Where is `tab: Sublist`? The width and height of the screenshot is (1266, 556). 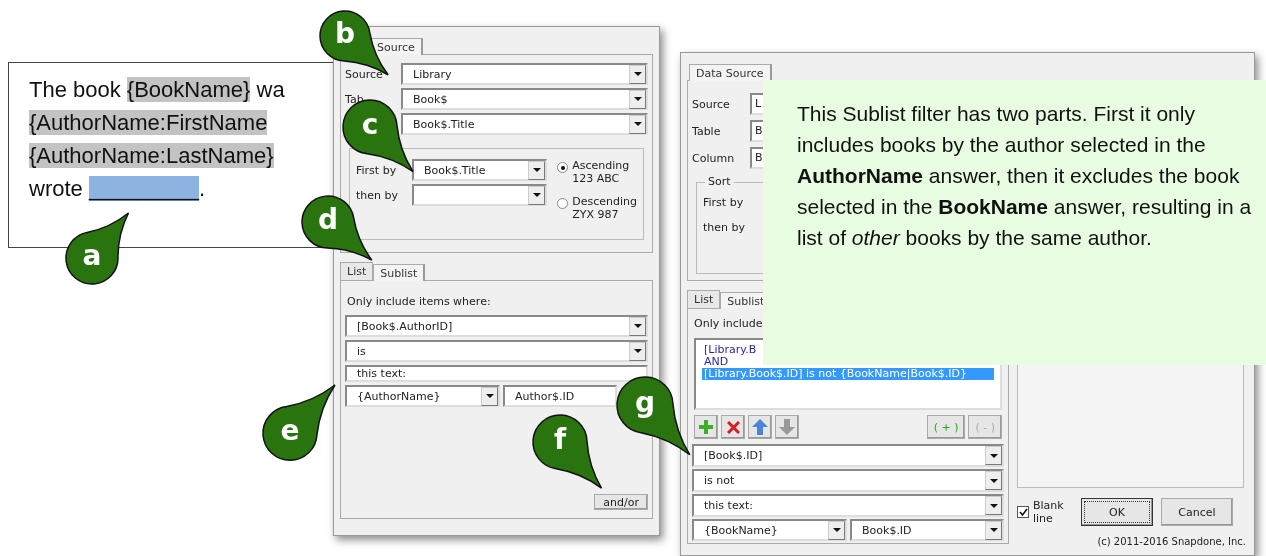
tab: Sublist is located at coordinates (399, 272).